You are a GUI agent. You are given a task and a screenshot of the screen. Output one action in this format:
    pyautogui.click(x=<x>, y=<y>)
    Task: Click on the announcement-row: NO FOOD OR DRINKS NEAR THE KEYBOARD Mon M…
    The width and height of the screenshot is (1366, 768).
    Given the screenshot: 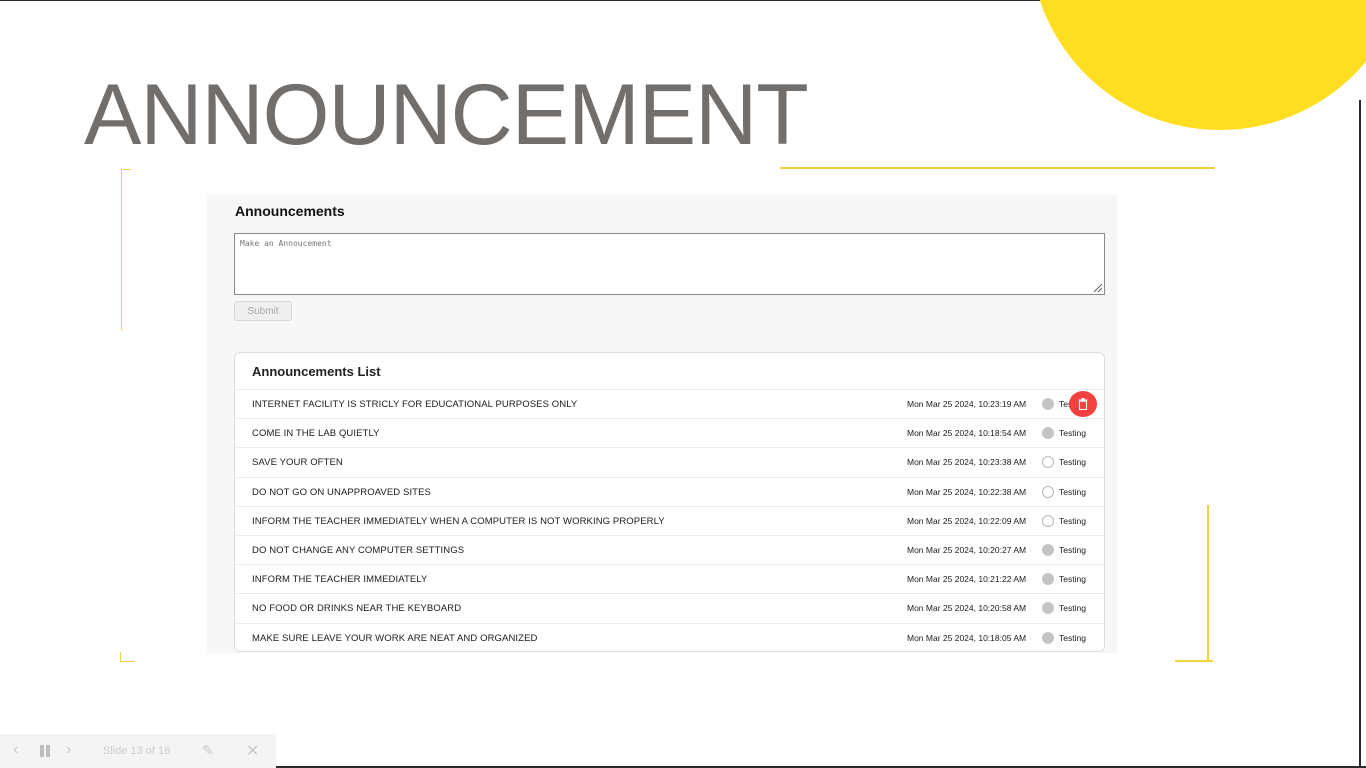 What is the action you would take?
    pyautogui.click(x=669, y=607)
    